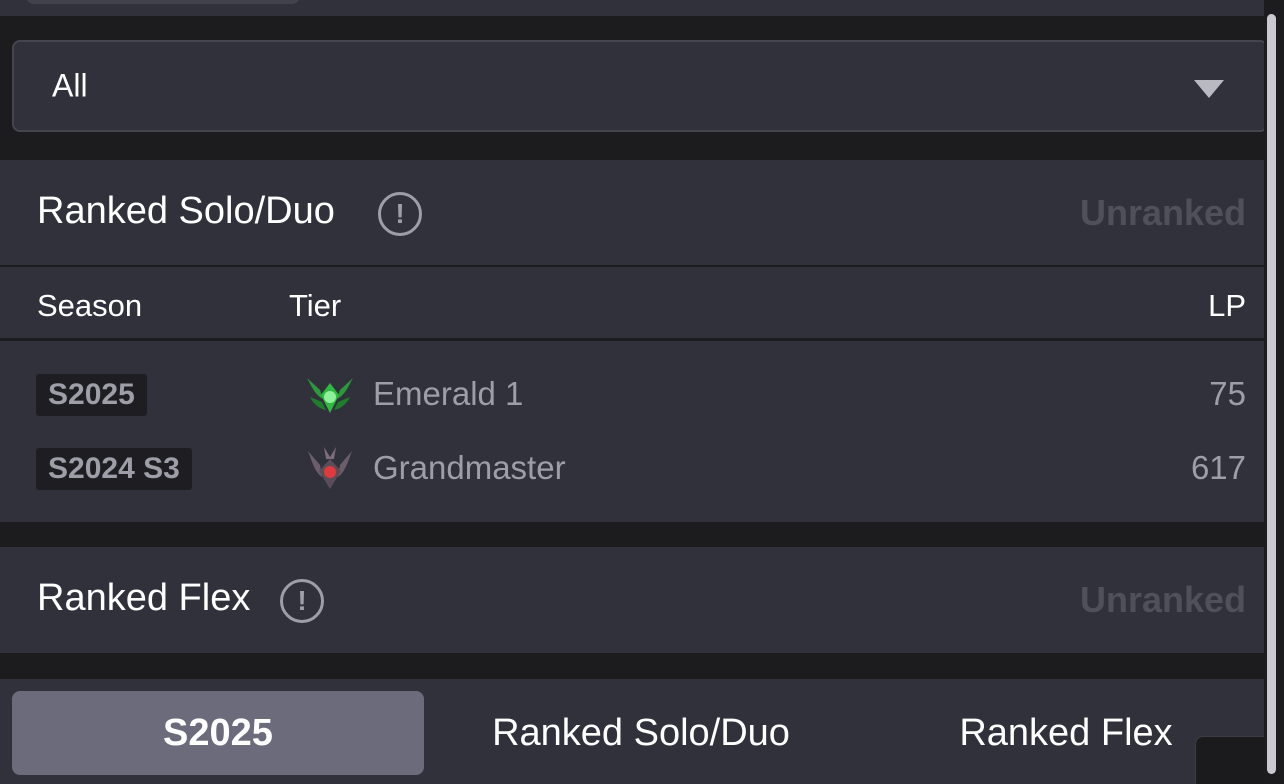  What do you see at coordinates (91, 395) in the screenshot?
I see `season-badge: S2025` at bounding box center [91, 395].